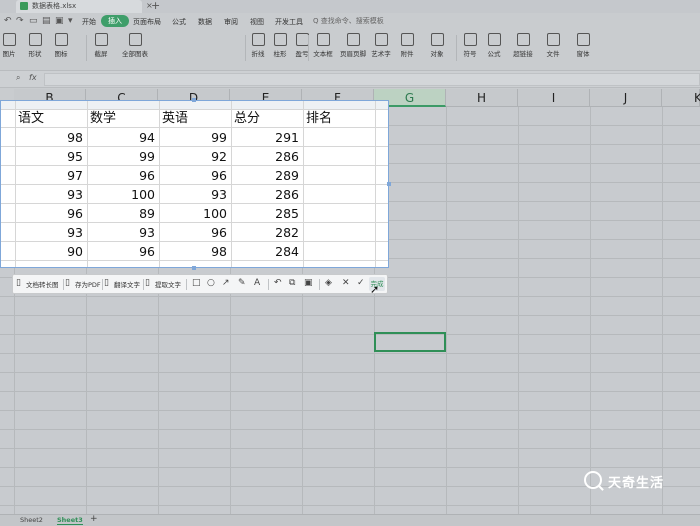 The height and width of the screenshot is (526, 700). Describe the element at coordinates (194, 175) in the screenshot. I see `table-row: 97 96 96 289` at that location.